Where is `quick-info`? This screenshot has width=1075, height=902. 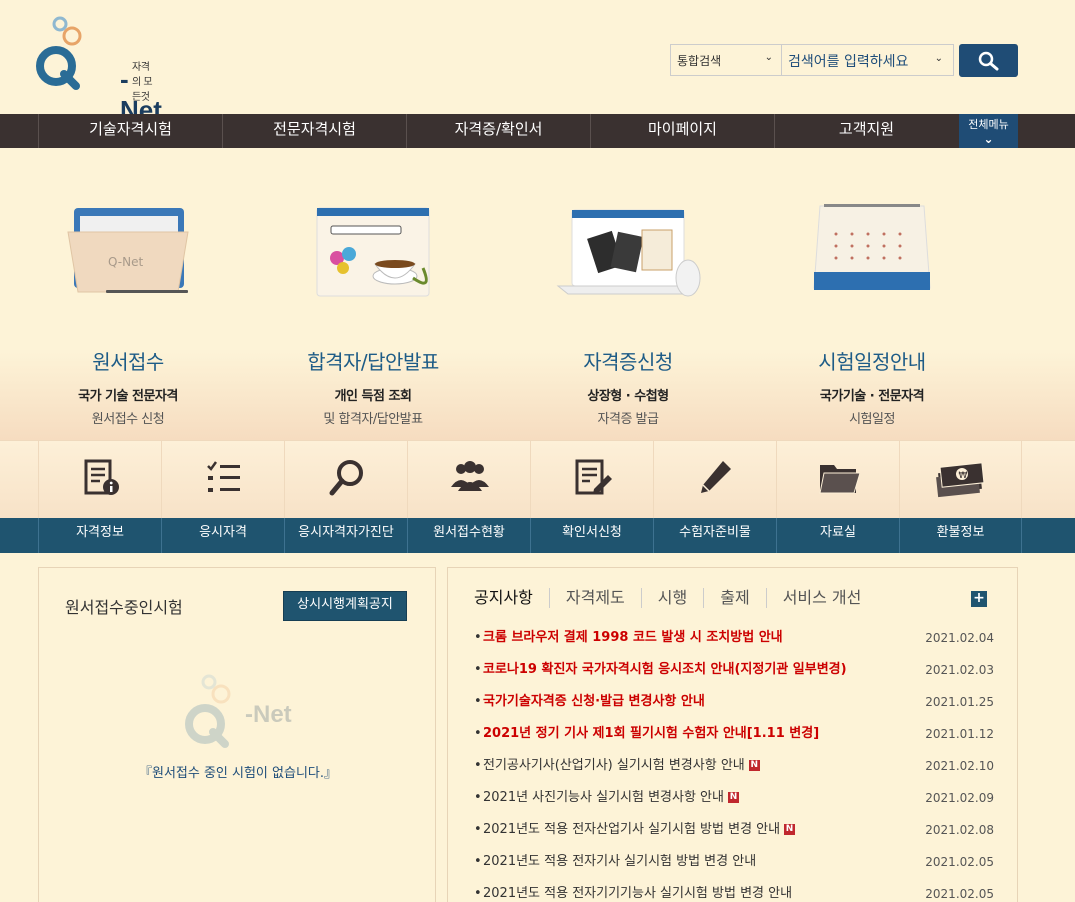 quick-info is located at coordinates (99, 479).